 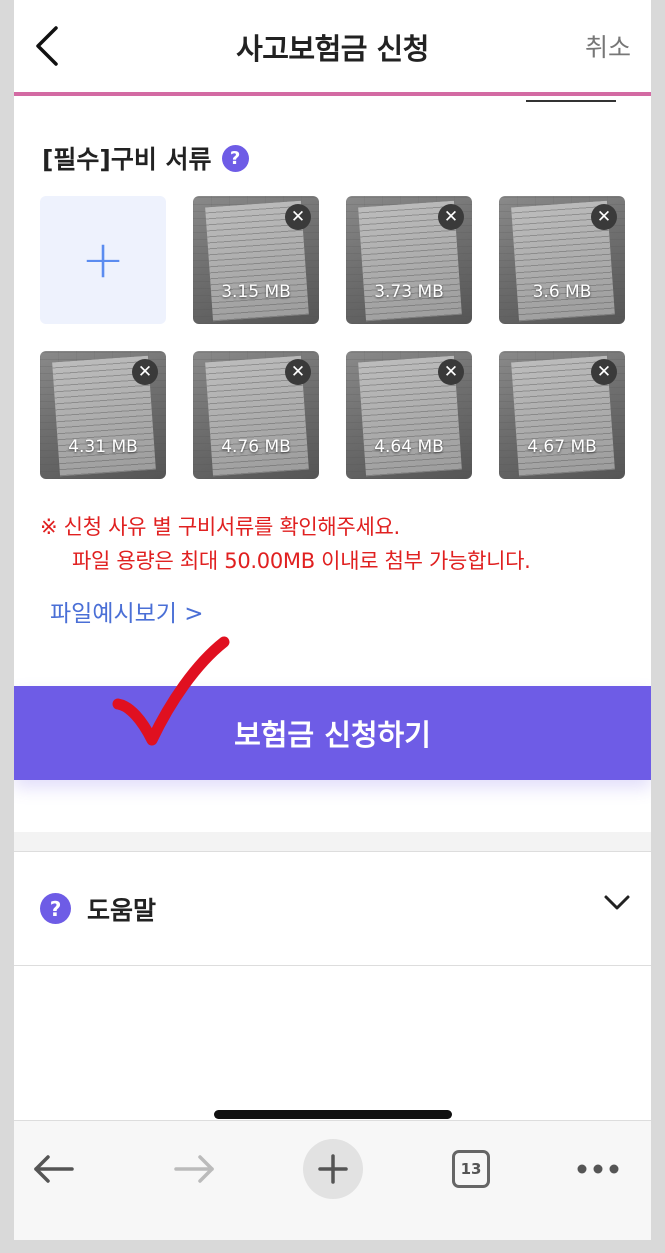 I want to click on notice-line-2: 파일 용량은 최대 50.00MB 이내로 첨부 가능합니다., so click(x=301, y=561).